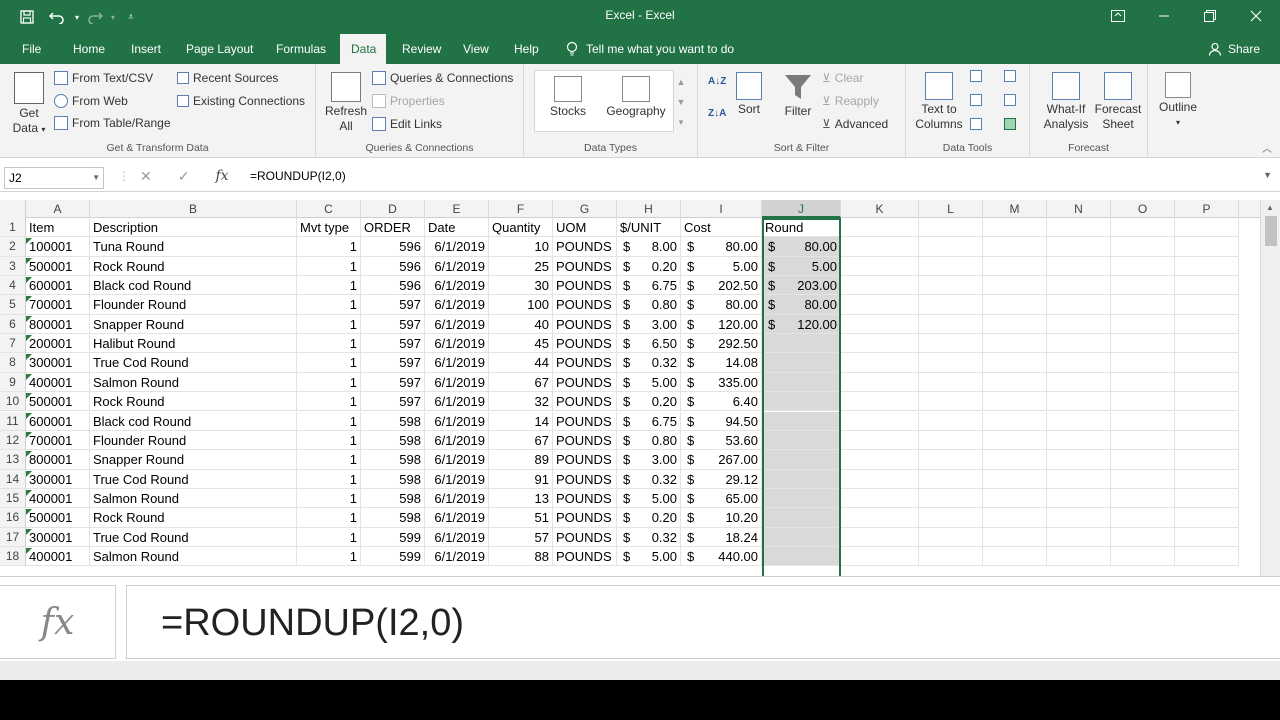  I want to click on row-header: 11, so click(13, 421).